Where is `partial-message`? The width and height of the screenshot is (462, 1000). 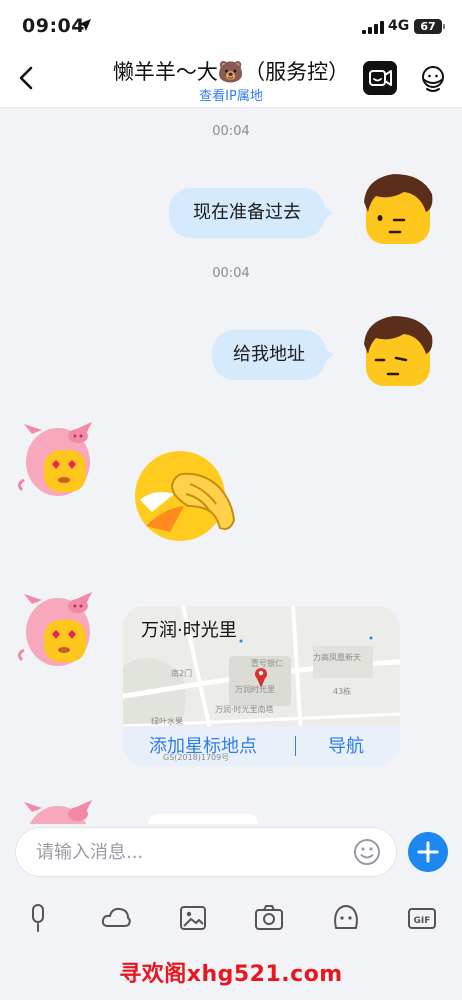
partial-message is located at coordinates (203, 819).